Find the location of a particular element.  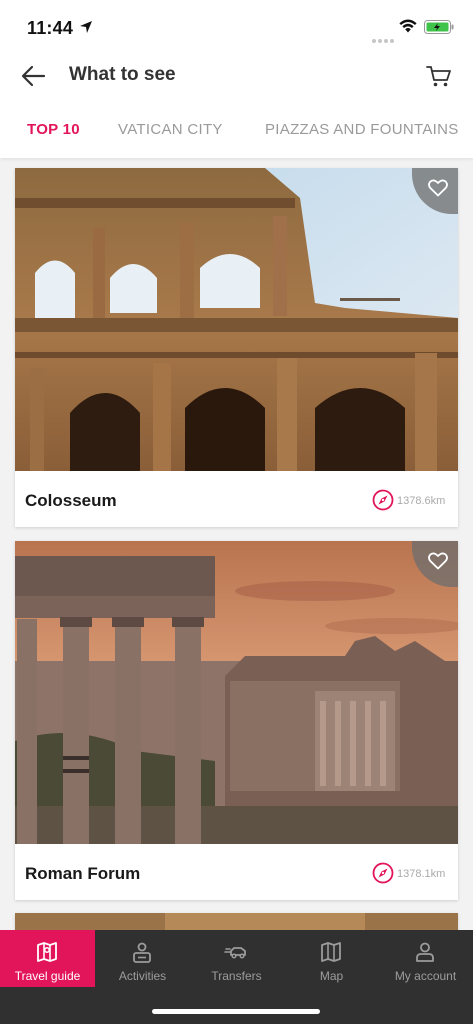

nav-map: Map is located at coordinates (331, 958).